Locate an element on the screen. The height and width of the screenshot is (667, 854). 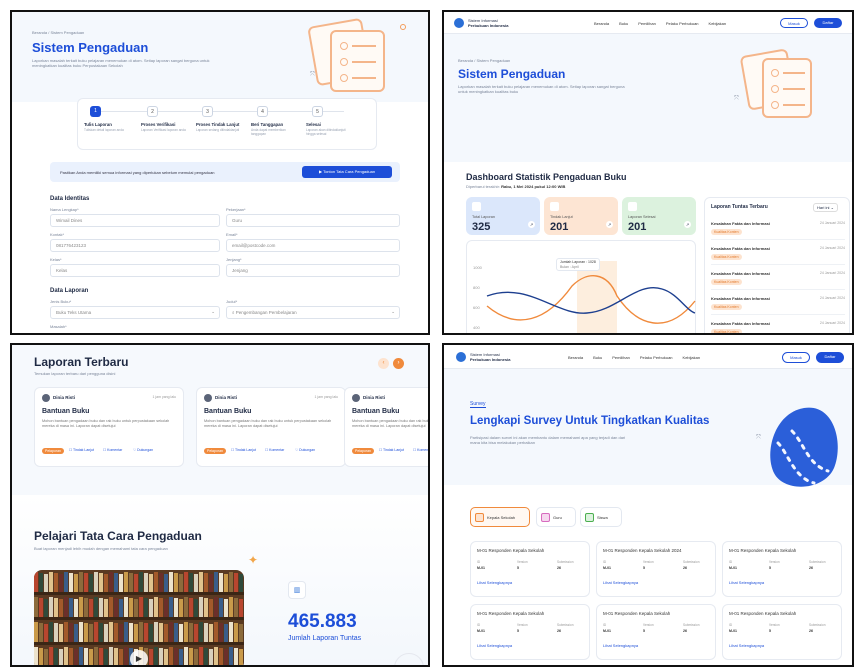
stat-label: Total Laporan is located at coordinates (484, 217).